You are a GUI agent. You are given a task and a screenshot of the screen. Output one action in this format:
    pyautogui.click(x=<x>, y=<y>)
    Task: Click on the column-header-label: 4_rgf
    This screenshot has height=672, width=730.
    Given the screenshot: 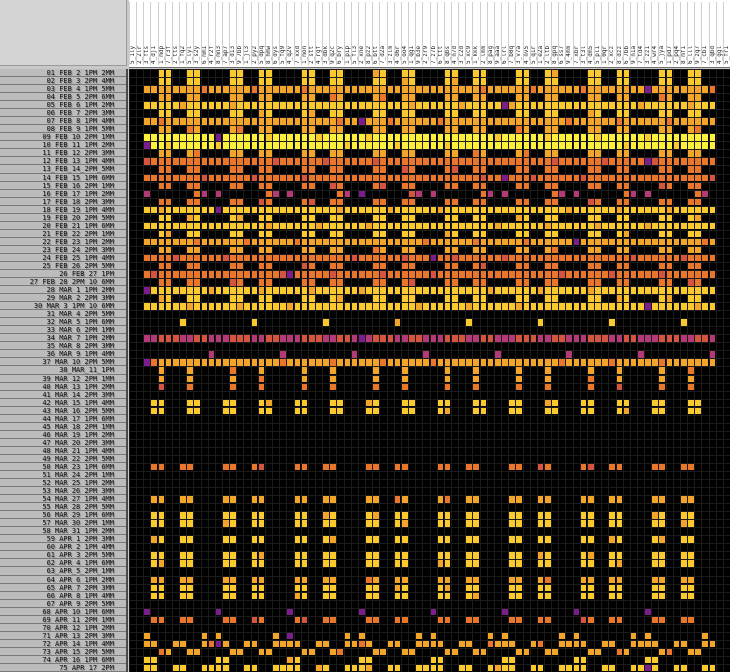 What is the action you would take?
    pyautogui.click(x=318, y=33)
    